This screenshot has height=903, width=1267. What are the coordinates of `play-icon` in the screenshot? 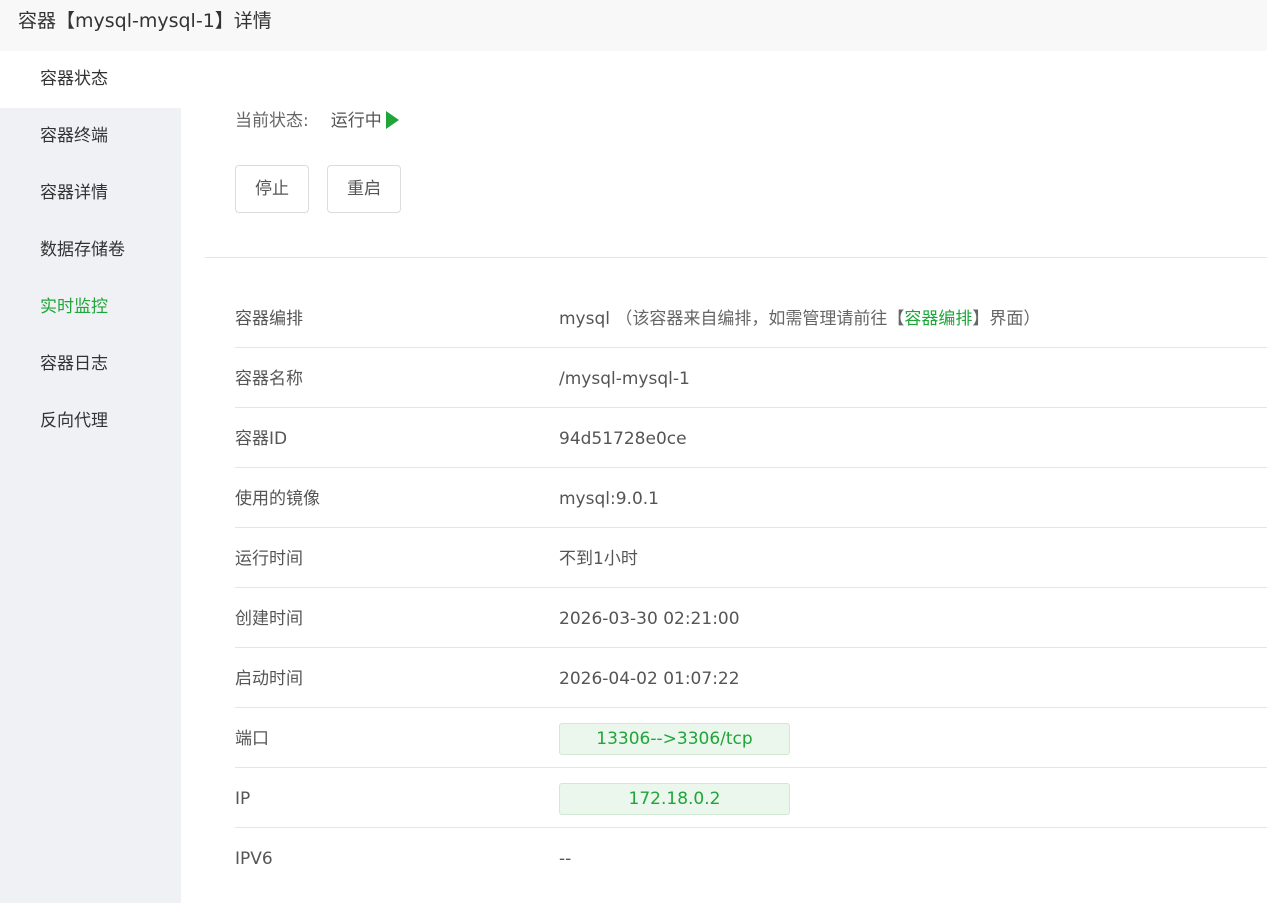 It's located at (392, 120).